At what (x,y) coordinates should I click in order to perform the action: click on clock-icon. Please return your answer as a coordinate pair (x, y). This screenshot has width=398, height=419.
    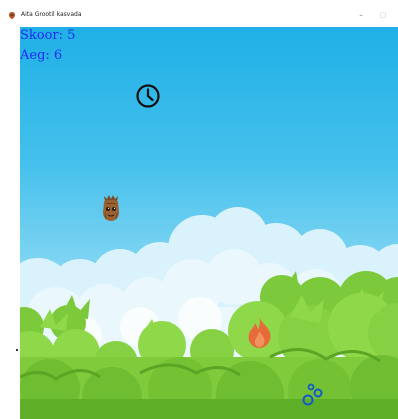
    Looking at the image, I should click on (148, 96).